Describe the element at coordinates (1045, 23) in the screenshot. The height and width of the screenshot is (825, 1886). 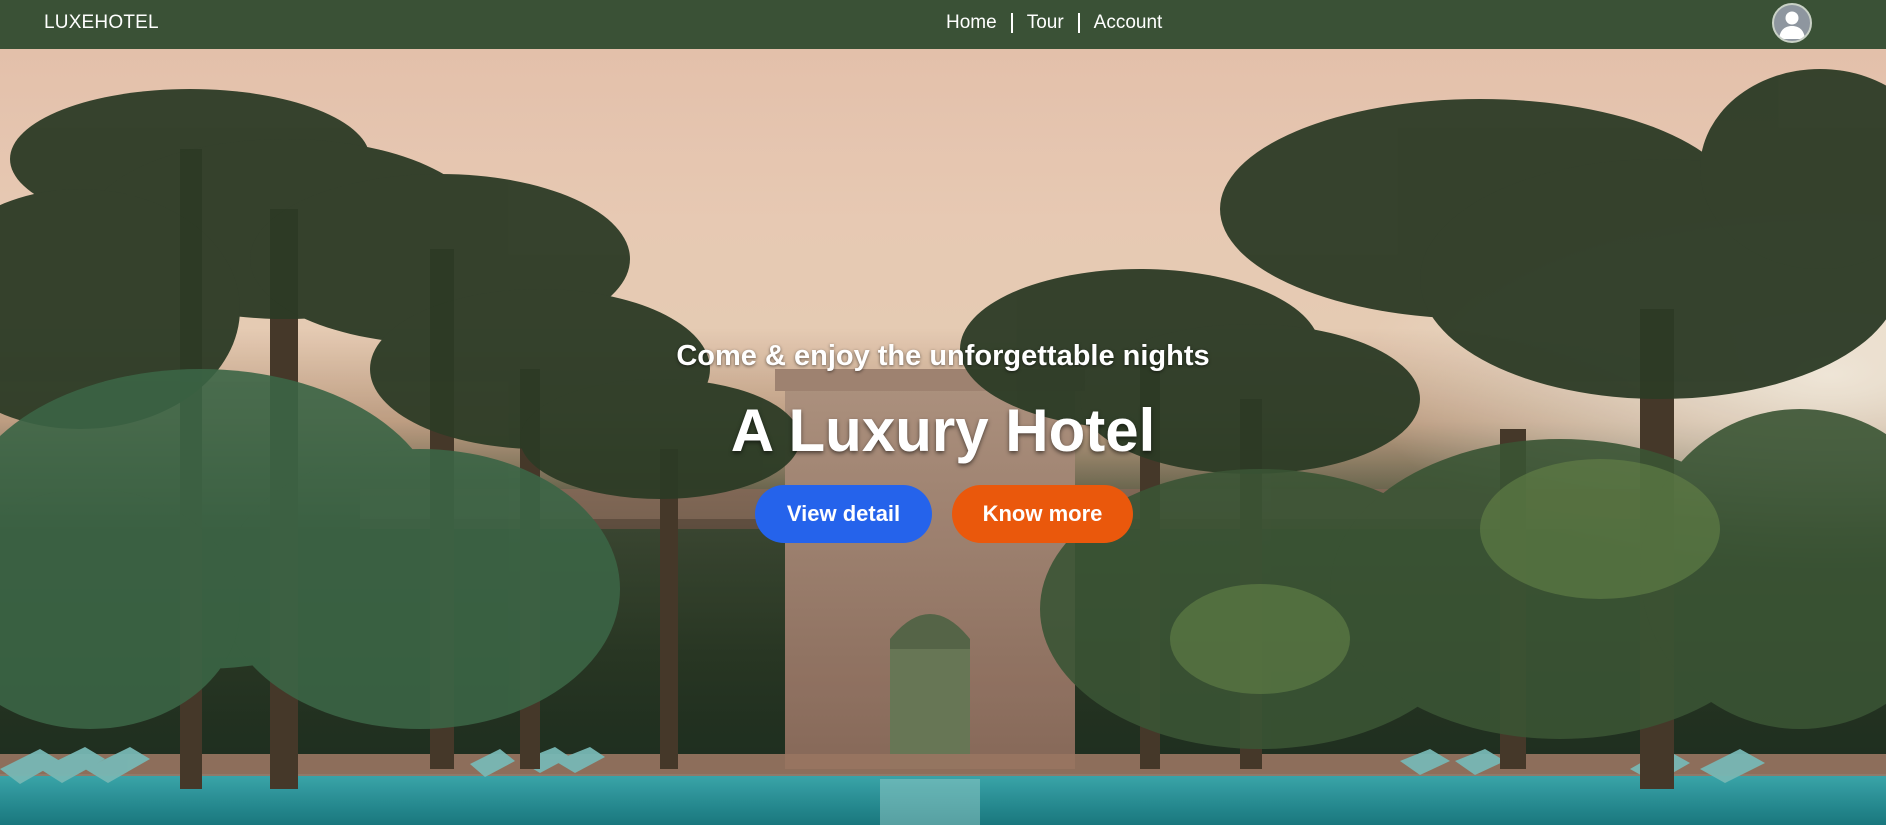
I see `nav-tour-link: Tour` at that location.